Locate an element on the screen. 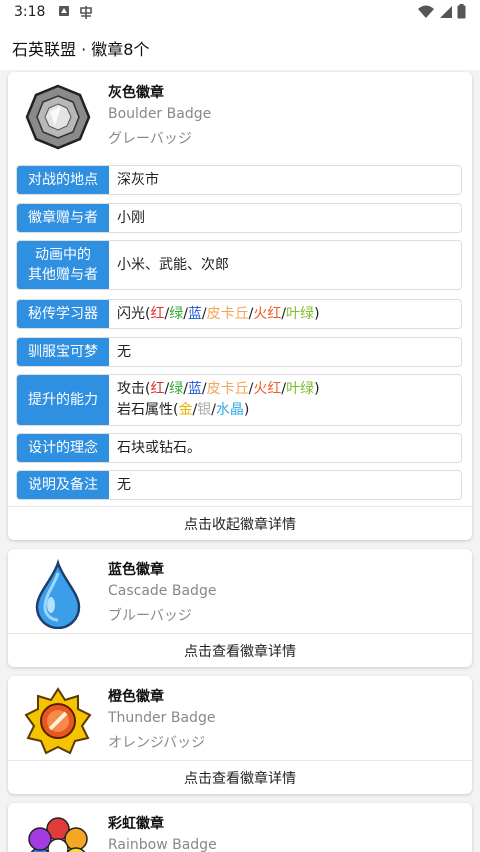  badge-english-name: Thunder Badge is located at coordinates (162, 718).